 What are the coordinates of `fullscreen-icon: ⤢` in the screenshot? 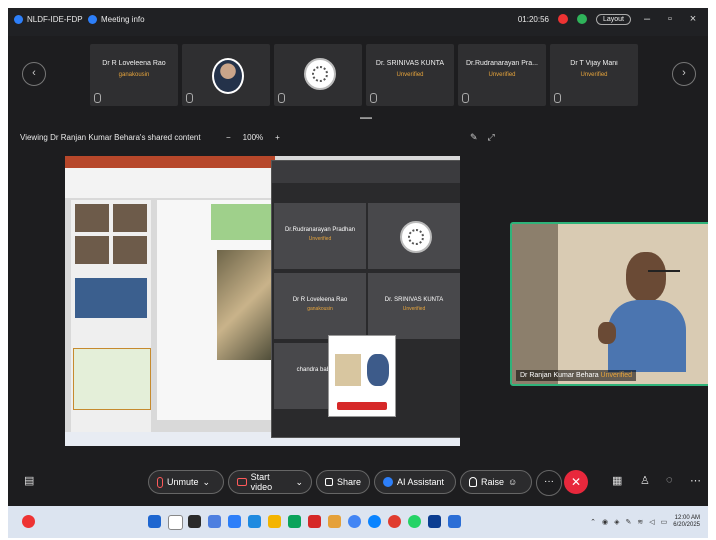 It's located at (491, 137).